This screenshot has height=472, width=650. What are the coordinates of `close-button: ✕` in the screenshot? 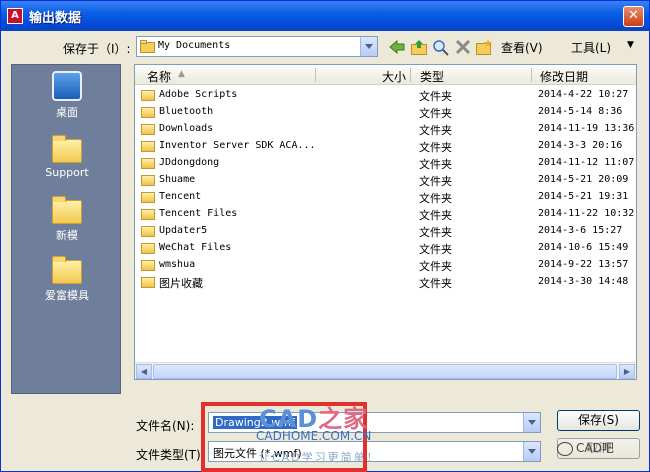 It's located at (633, 16).